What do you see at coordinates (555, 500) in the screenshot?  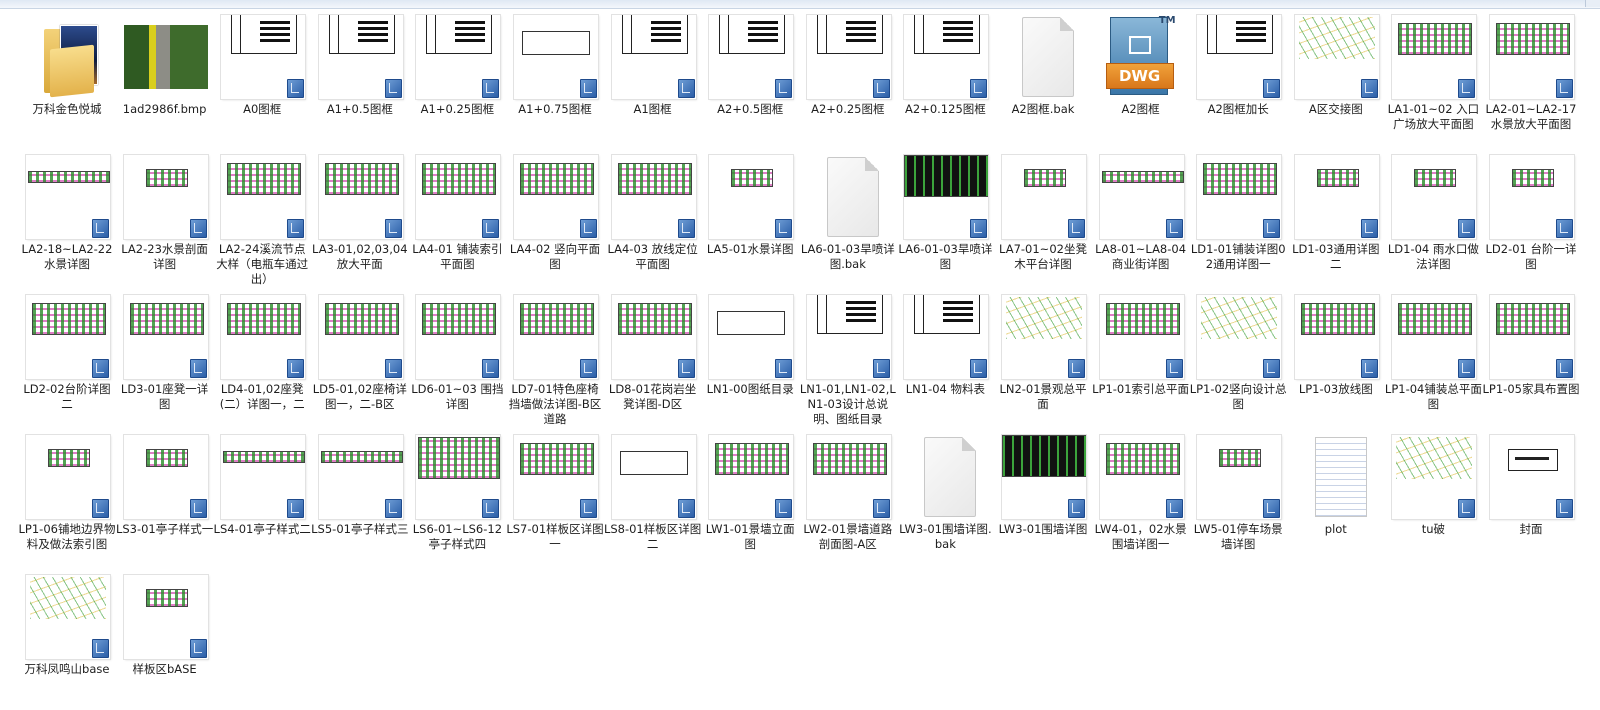 I see `file-item: LS7-01样板区详图一` at bounding box center [555, 500].